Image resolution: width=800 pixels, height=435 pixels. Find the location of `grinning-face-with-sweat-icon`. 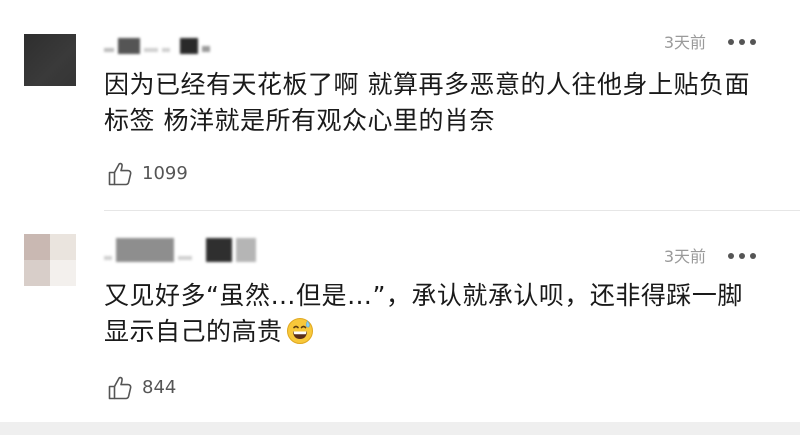

grinning-face-with-sweat-icon is located at coordinates (299, 331).